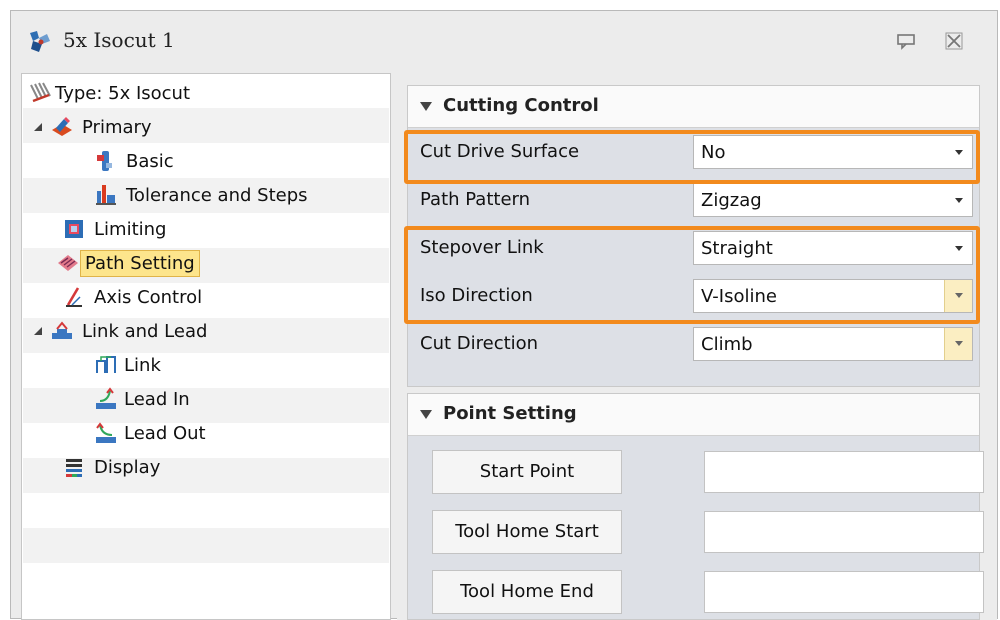 The width and height of the screenshot is (1000, 620). What do you see at coordinates (479, 343) in the screenshot?
I see `cut-direction-label: Cut Direction` at bounding box center [479, 343].